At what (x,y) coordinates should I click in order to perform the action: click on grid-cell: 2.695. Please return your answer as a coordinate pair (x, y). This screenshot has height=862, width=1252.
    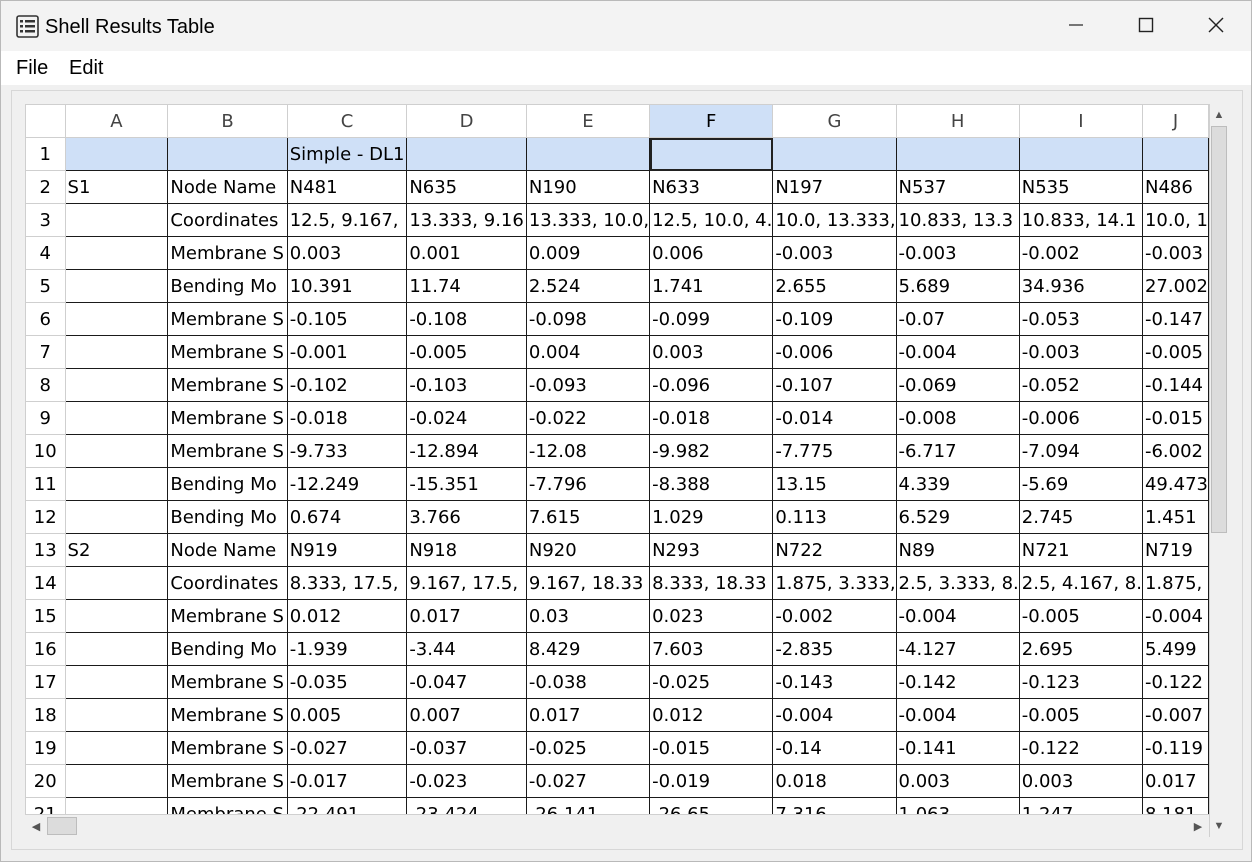
    Looking at the image, I should click on (1080, 649).